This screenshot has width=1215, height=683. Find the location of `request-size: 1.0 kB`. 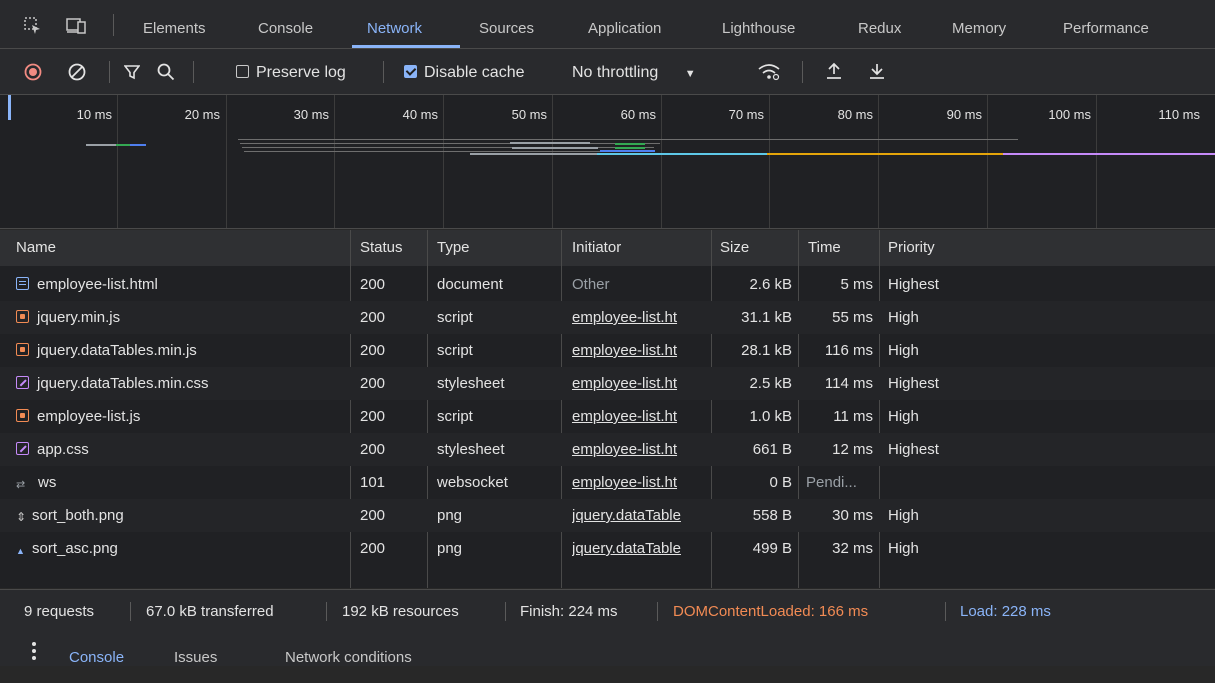

request-size: 1.0 kB is located at coordinates (770, 416).